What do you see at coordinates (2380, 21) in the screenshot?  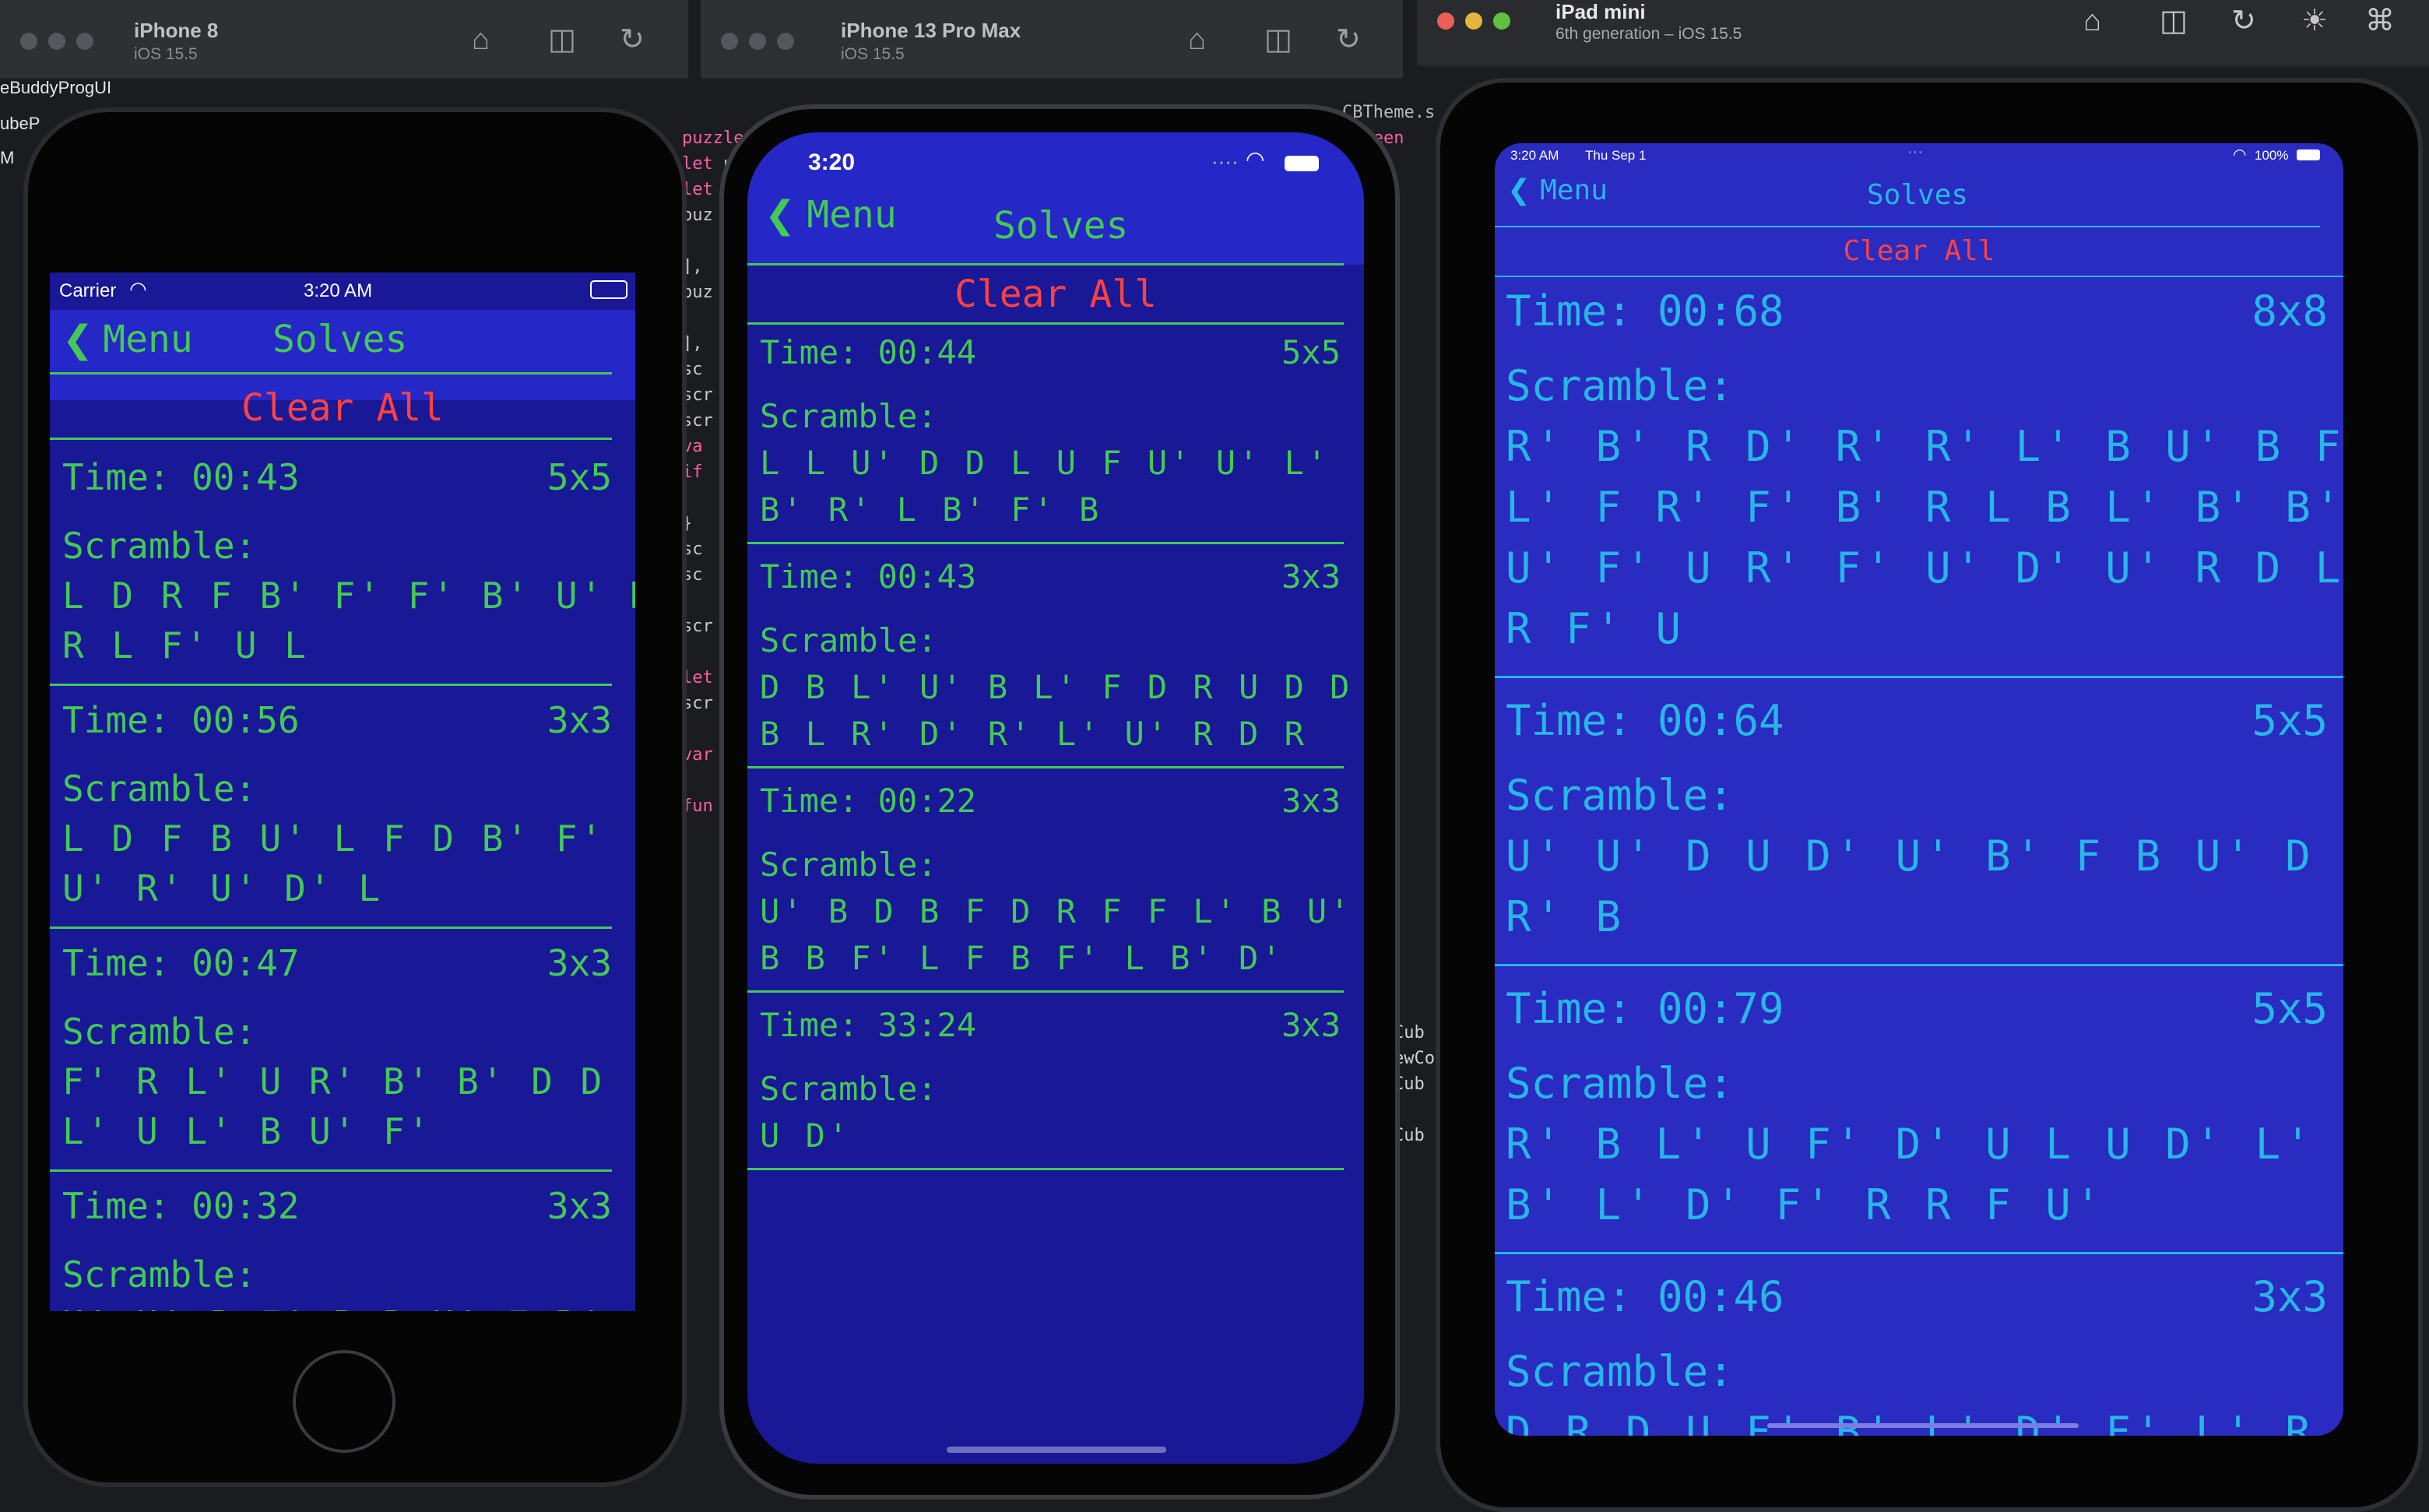 I see `keyboard-icon: ⌘` at bounding box center [2380, 21].